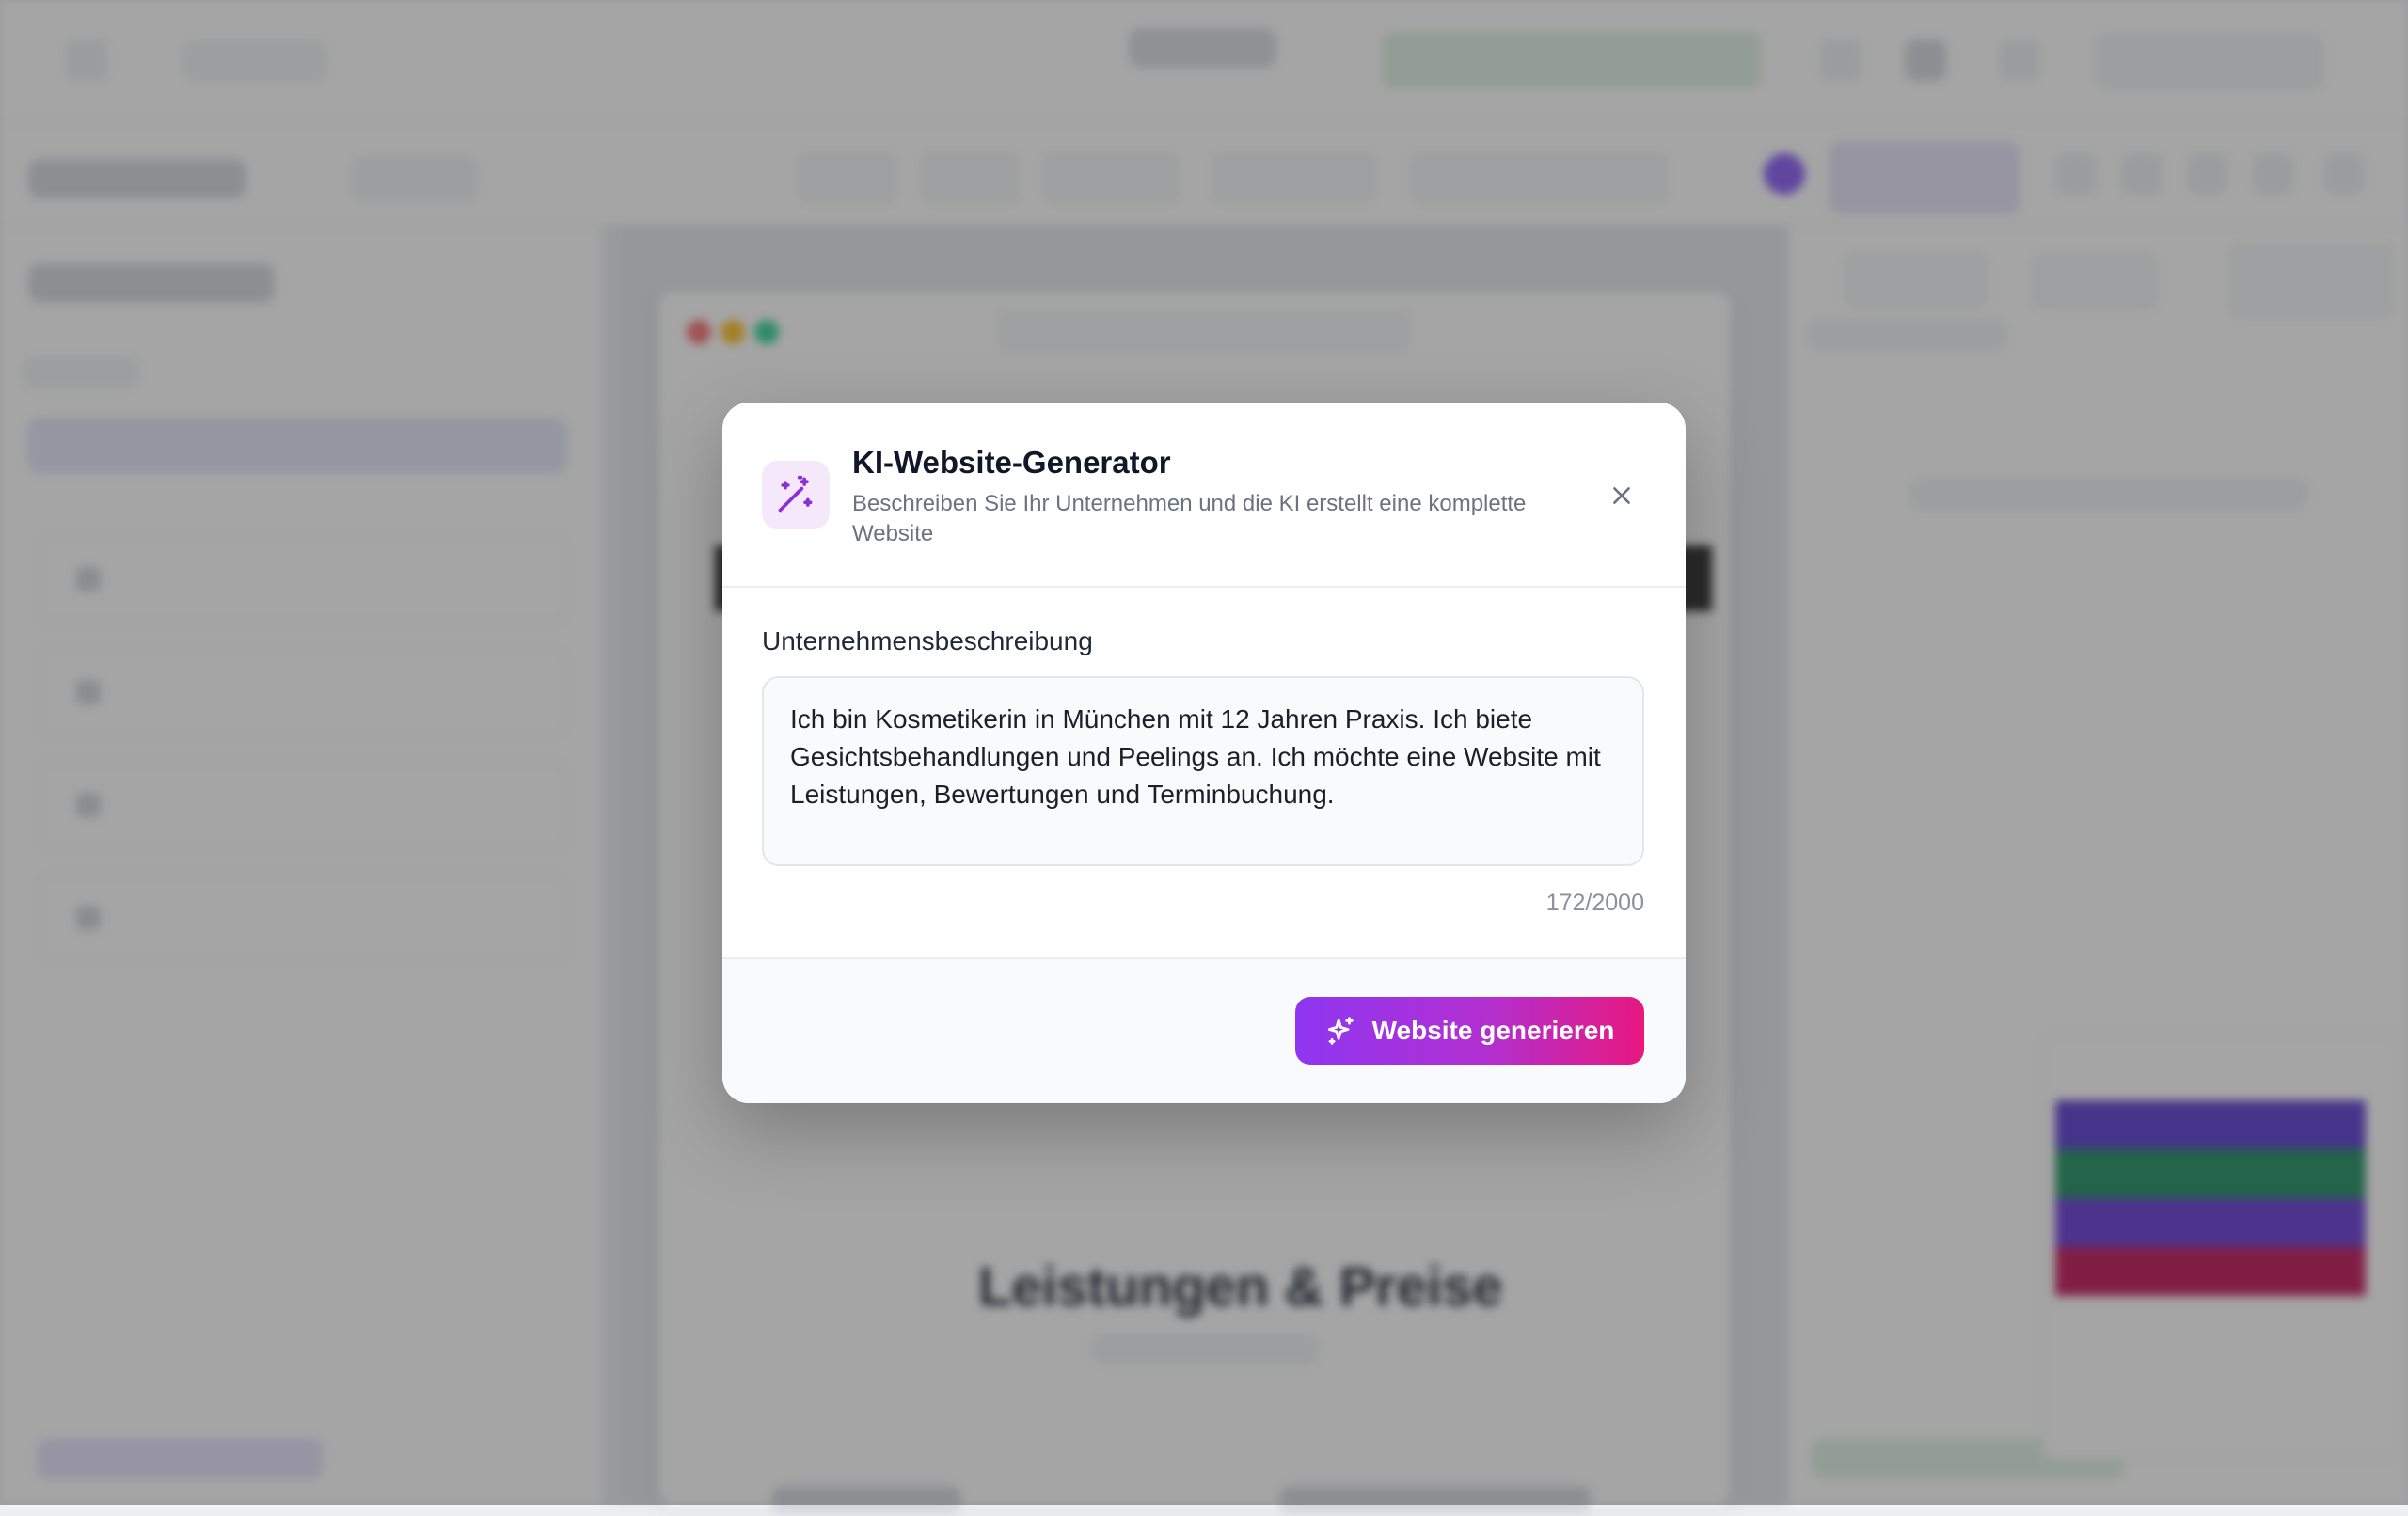 The image size is (2408, 1516). Describe the element at coordinates (1204, 1030) in the screenshot. I see `dialog-footer: Website generieren` at that location.